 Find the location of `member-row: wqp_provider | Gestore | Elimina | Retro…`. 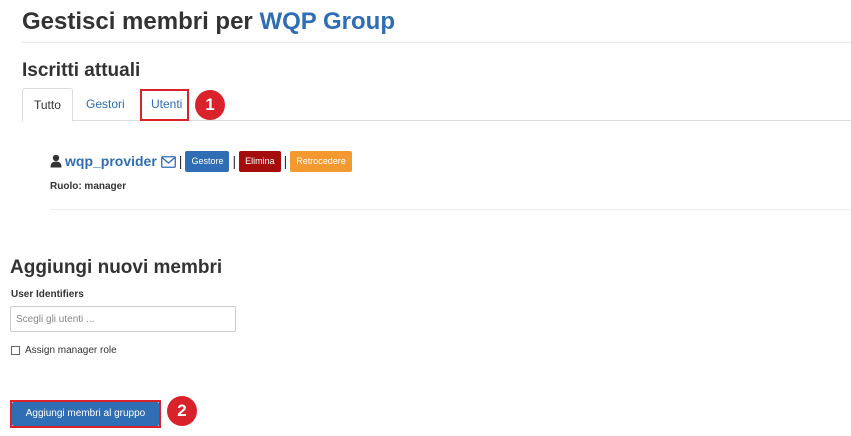

member-row: wqp_provider | Gestore | Elimina | Retro… is located at coordinates (201, 161).